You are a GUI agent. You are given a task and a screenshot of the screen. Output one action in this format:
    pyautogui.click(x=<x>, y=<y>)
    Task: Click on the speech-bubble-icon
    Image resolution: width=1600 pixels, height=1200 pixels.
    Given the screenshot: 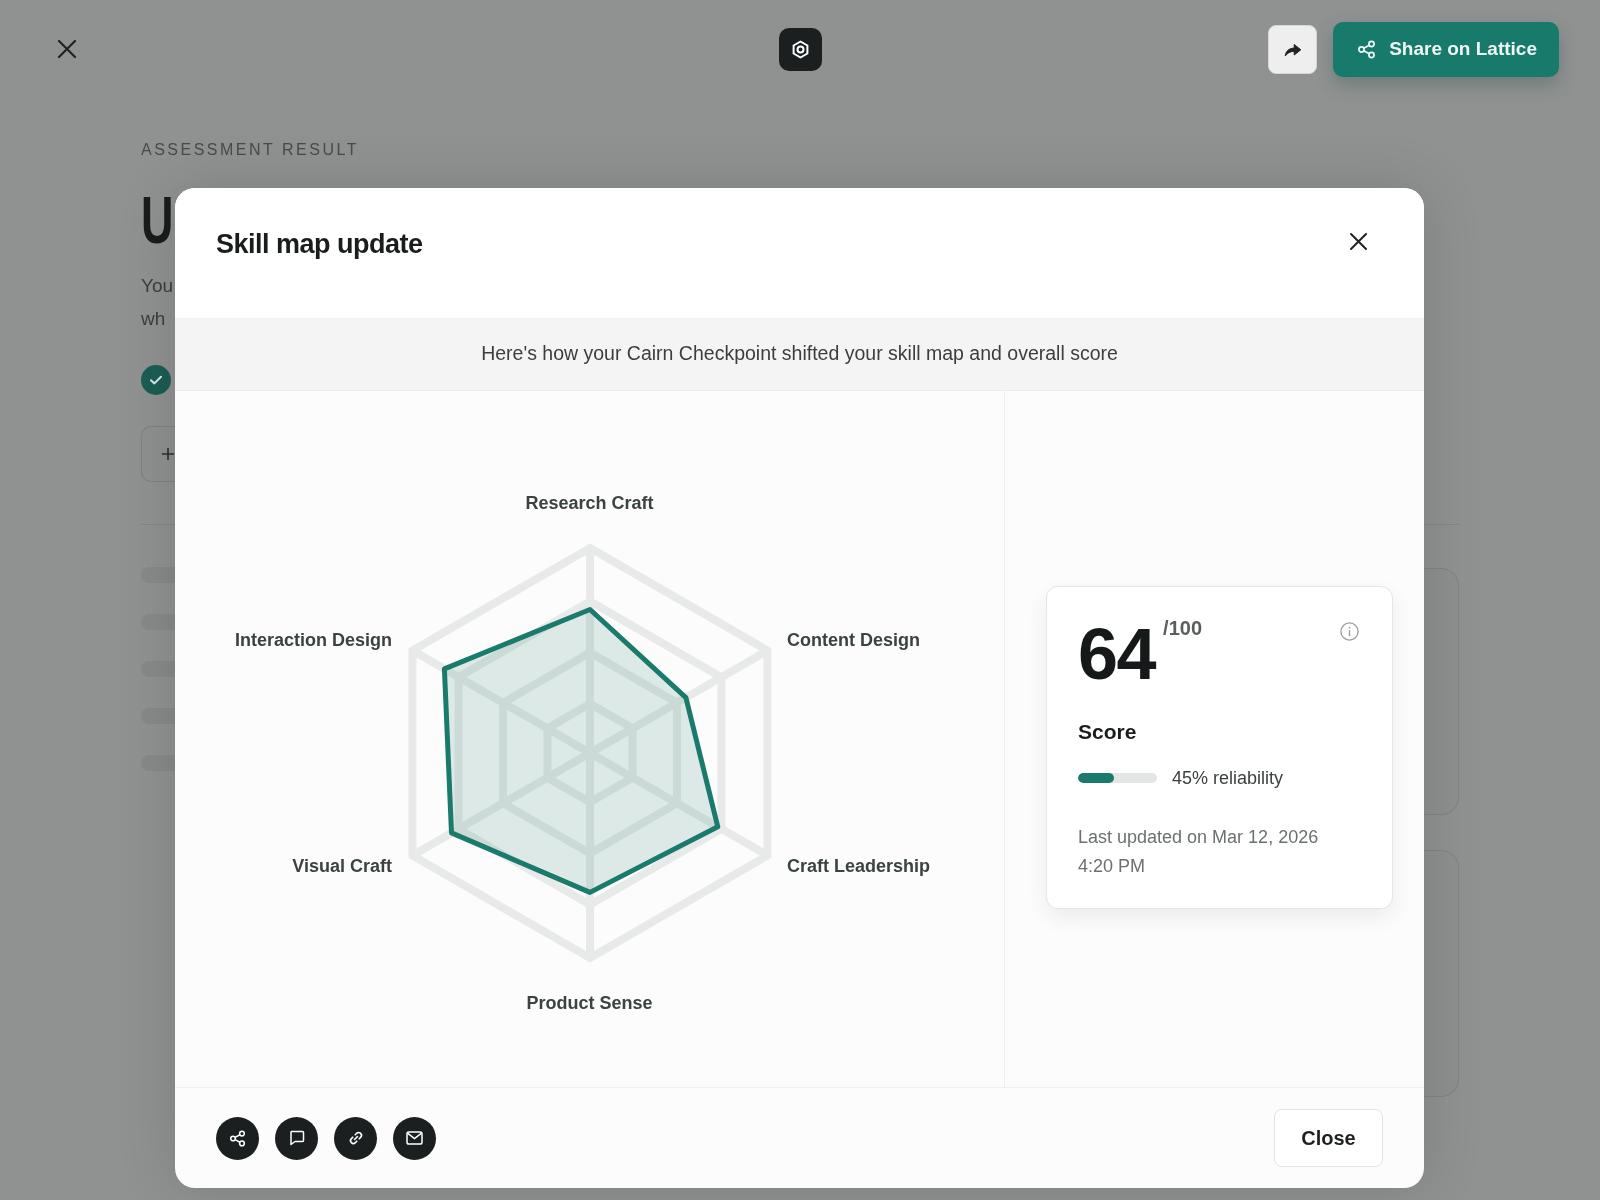 What is the action you would take?
    pyautogui.click(x=296, y=1138)
    